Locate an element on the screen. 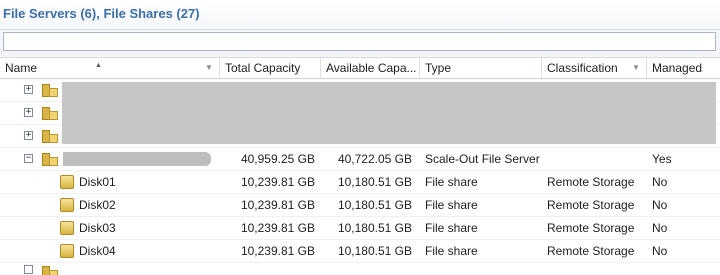 Image resolution: width=720 pixels, height=275 pixels. column-header-classification: Classification ▼ is located at coordinates (594, 68).